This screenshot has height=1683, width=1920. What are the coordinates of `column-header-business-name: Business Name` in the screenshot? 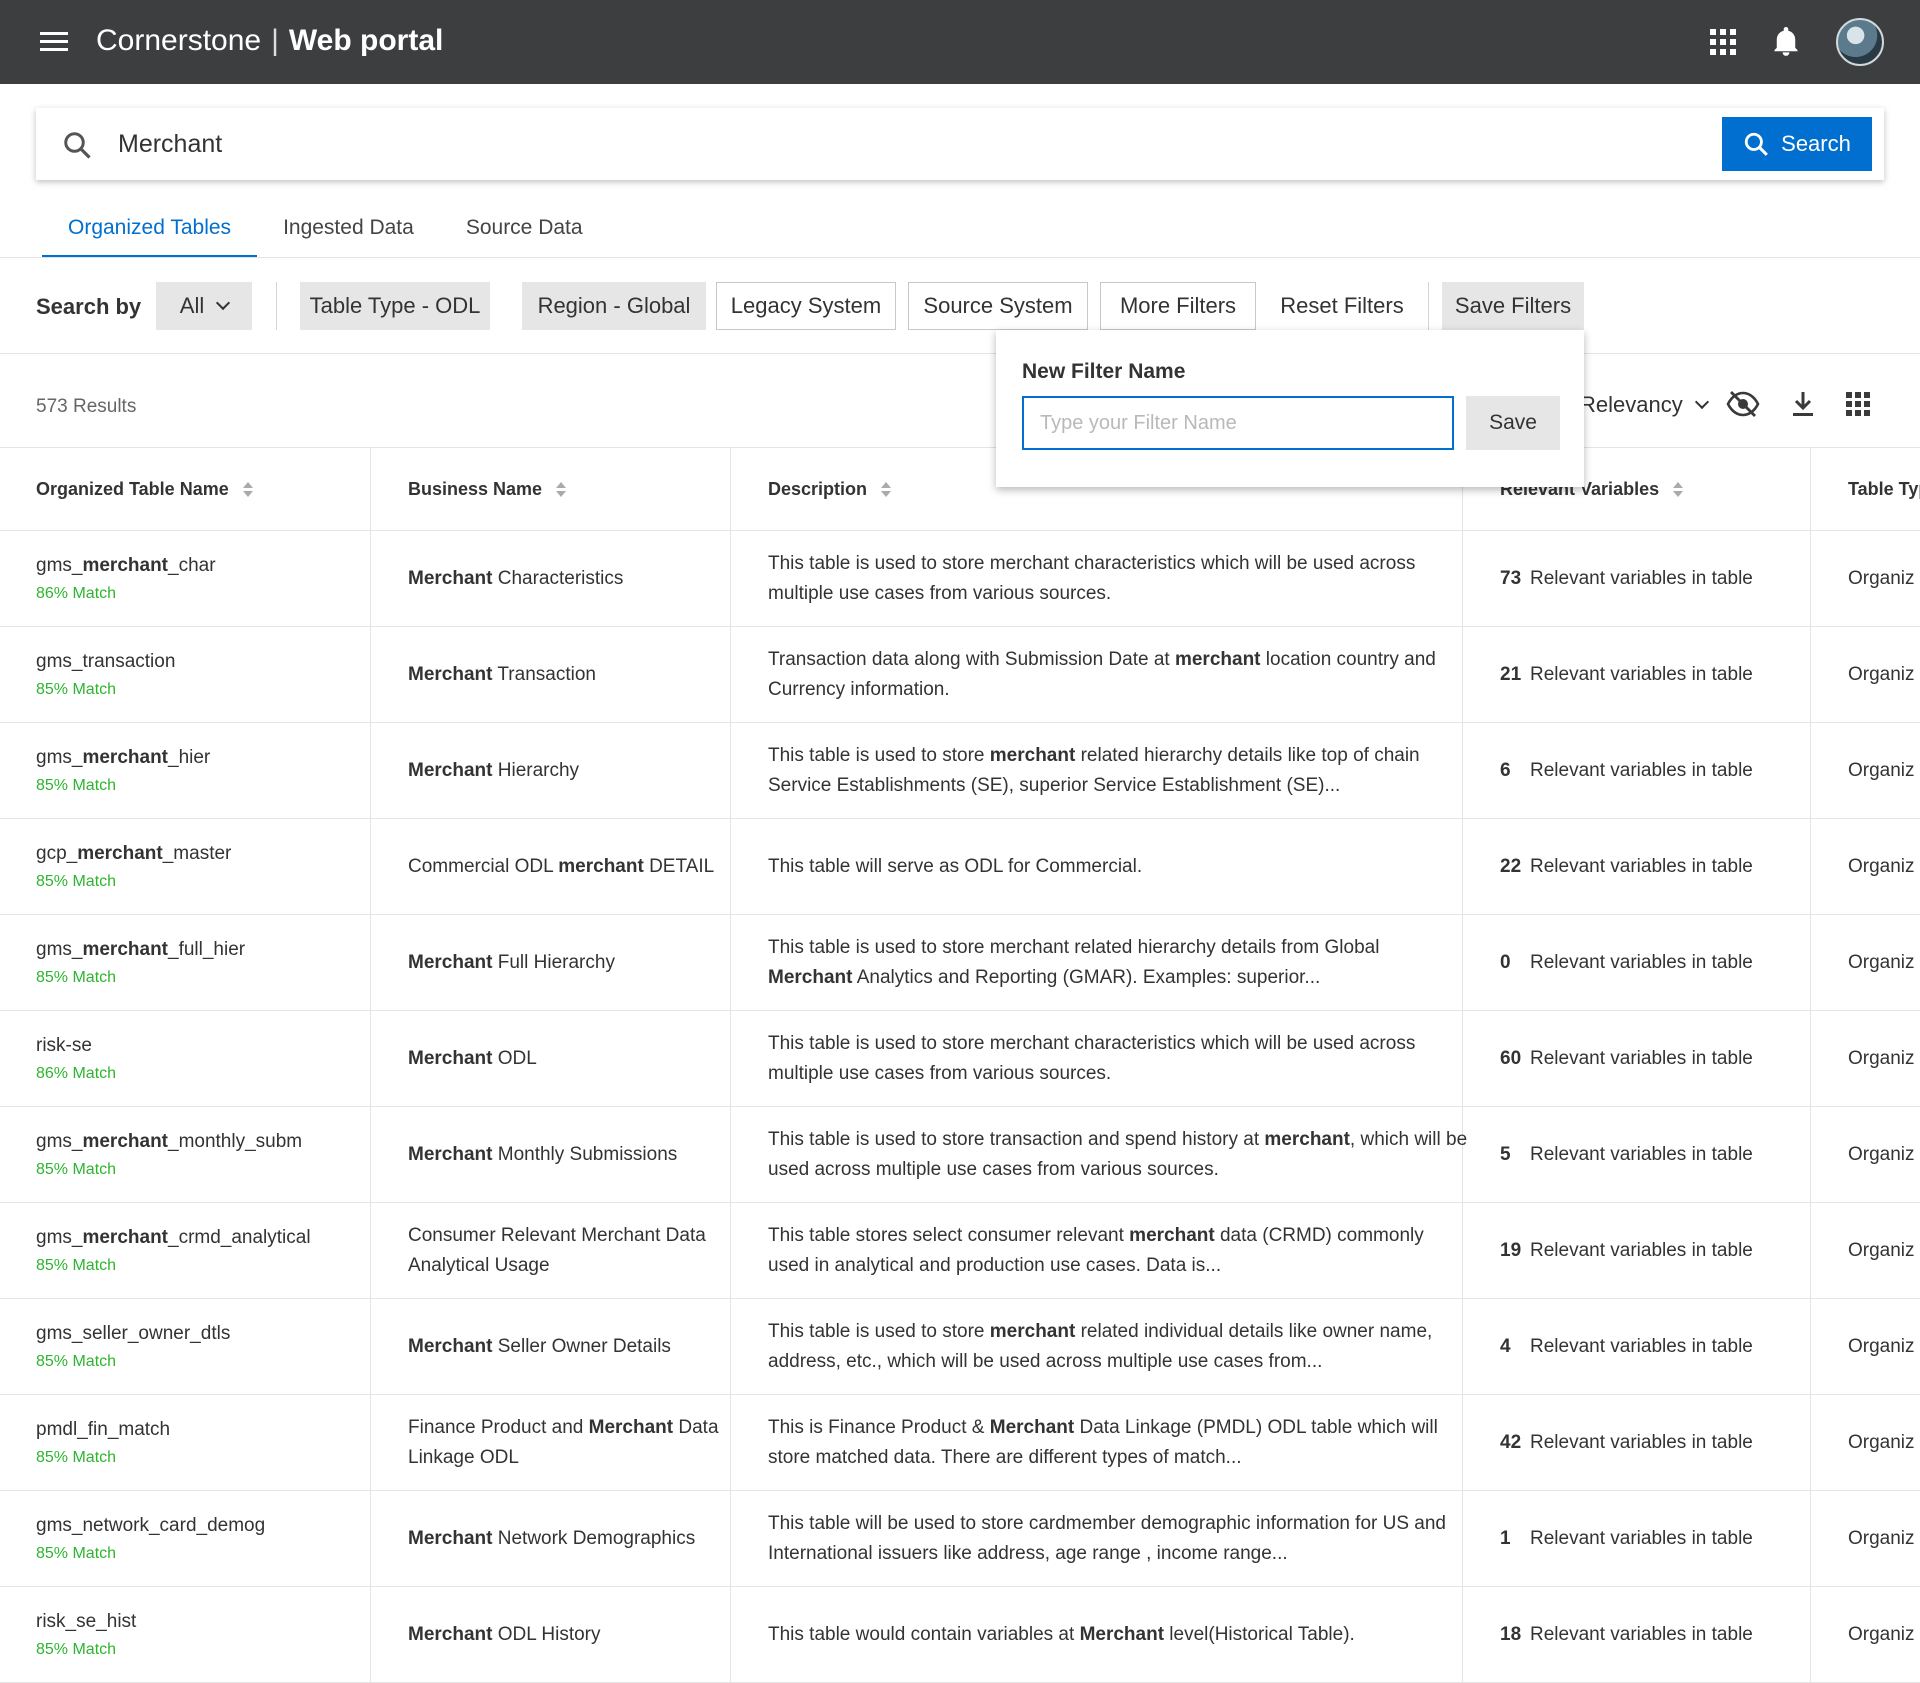 It's located at (487, 489).